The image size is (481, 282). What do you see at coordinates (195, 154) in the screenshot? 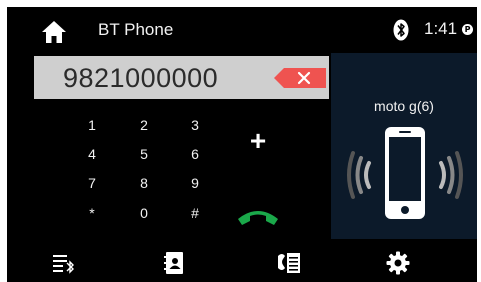
I see `key-6: 6` at bounding box center [195, 154].